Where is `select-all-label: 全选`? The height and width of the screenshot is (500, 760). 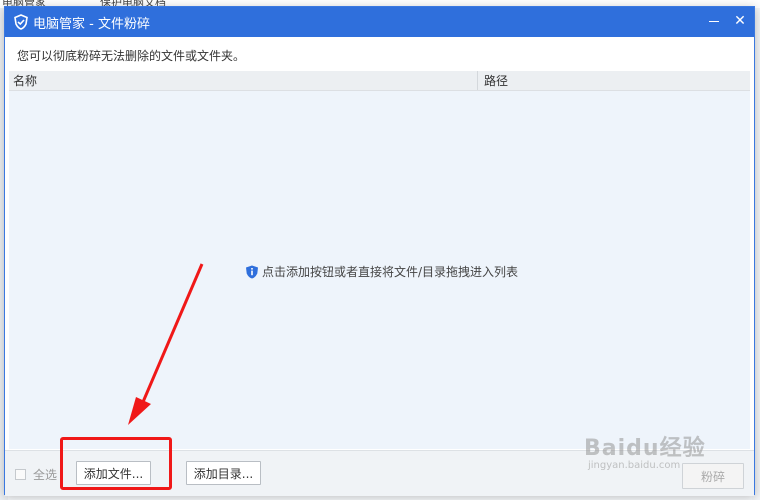
select-all-label: 全选 is located at coordinates (45, 475).